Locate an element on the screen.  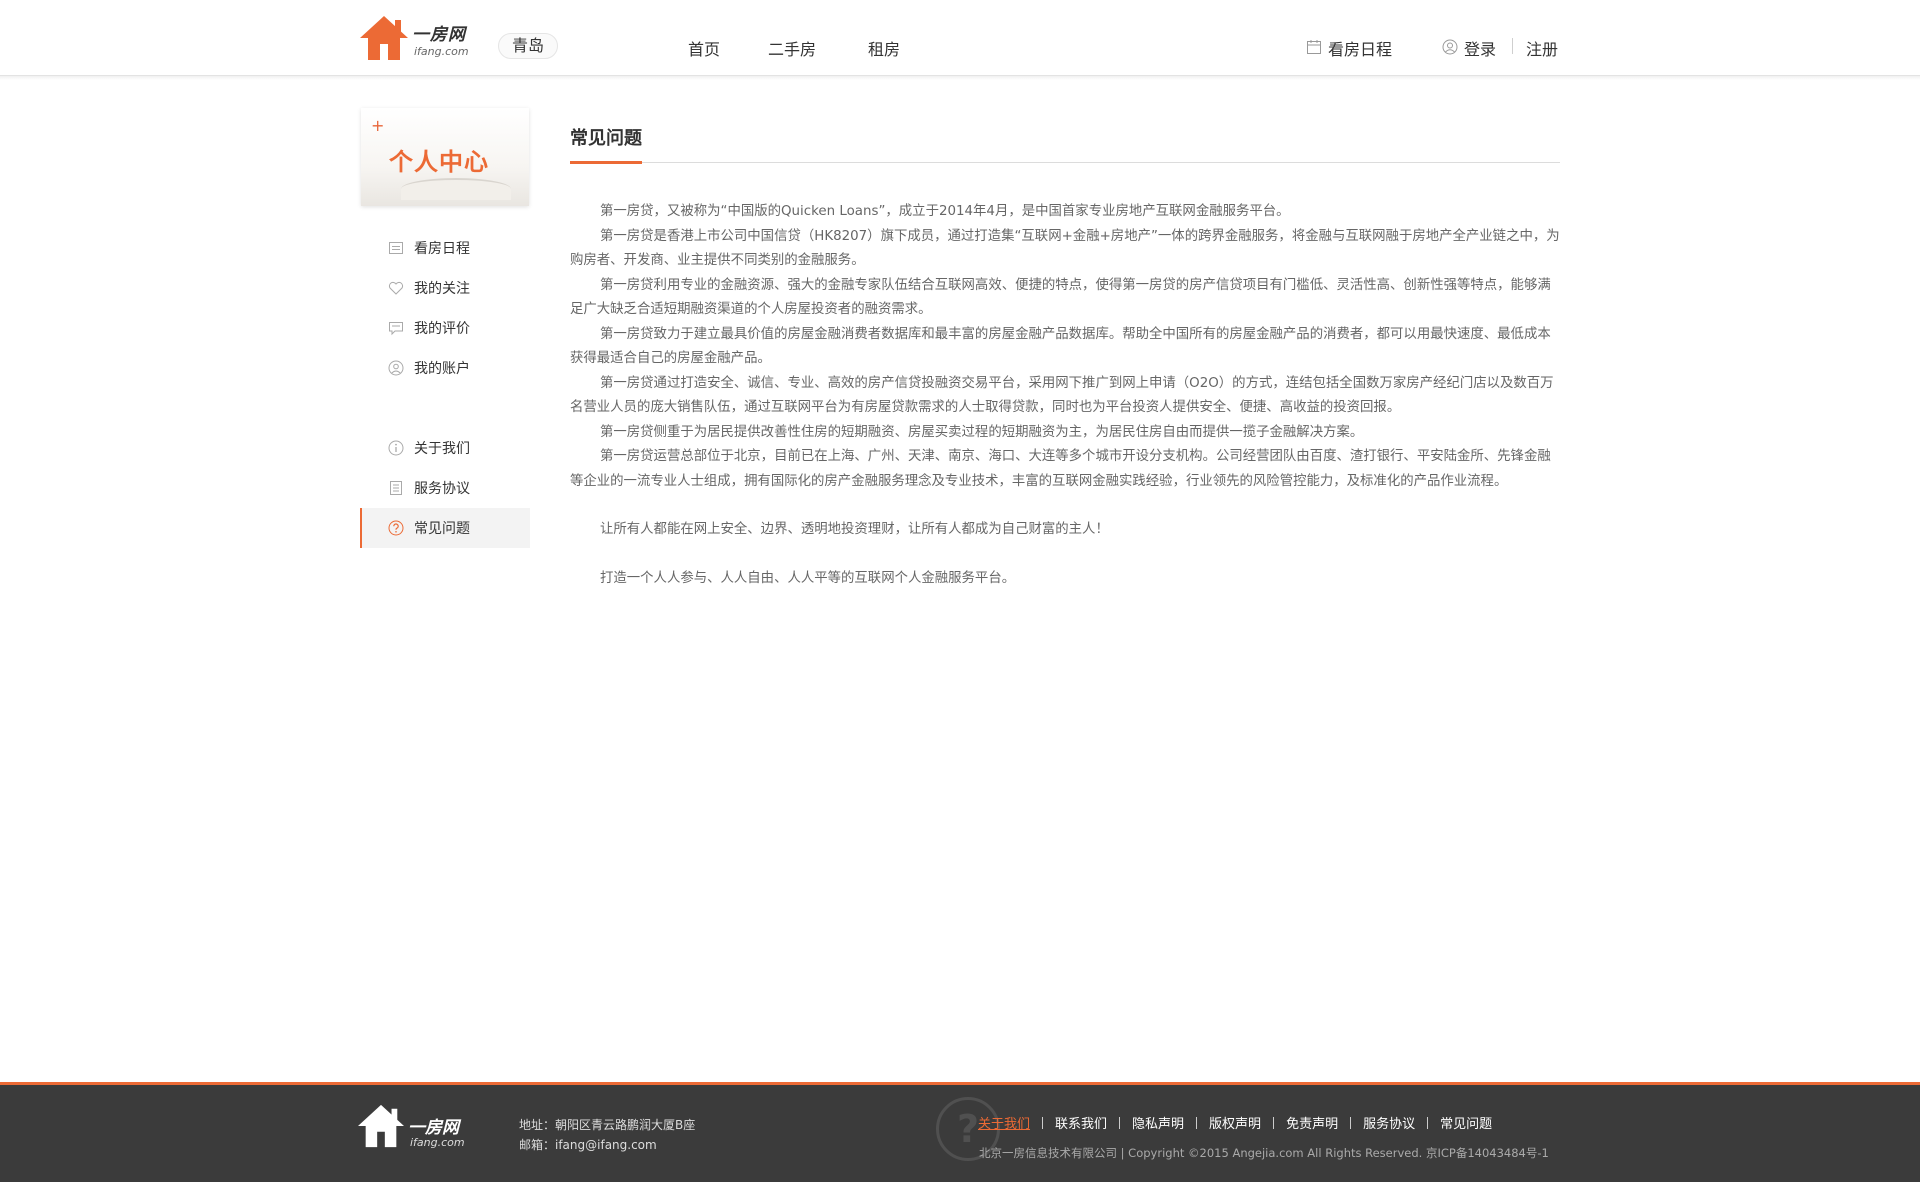
sidebar-item-account: 我的账户 is located at coordinates (445, 368).